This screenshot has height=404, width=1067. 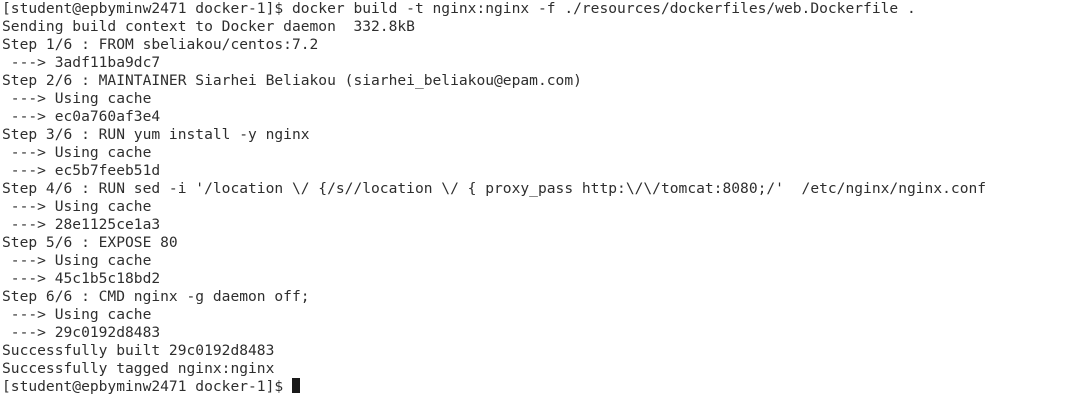 I want to click on output-line: ---> 29c0192d8483, so click(x=81, y=332).